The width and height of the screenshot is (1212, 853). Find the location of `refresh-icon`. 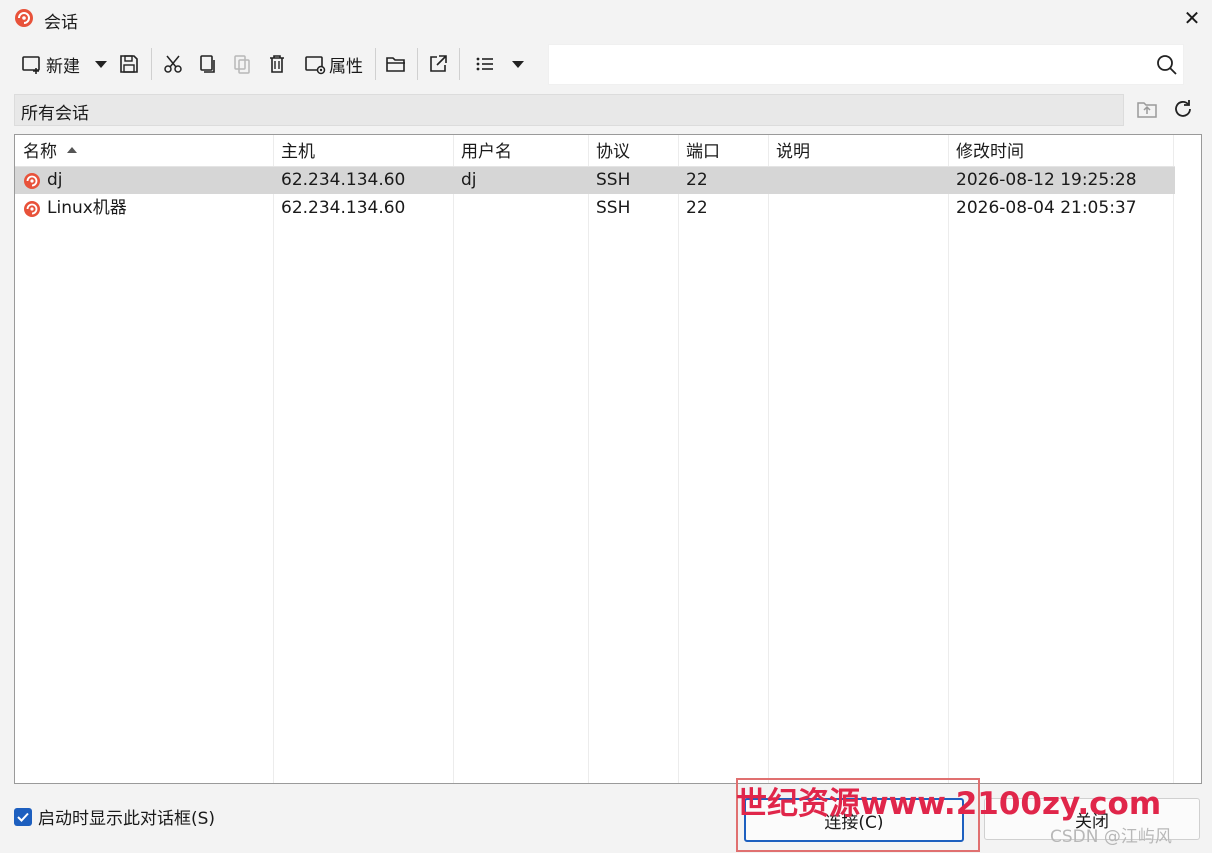

refresh-icon is located at coordinates (1183, 109).